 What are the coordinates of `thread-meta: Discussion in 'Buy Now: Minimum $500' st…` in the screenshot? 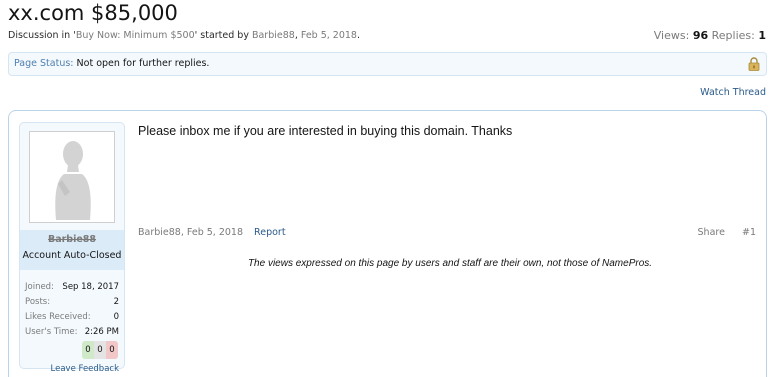 It's located at (184, 36).